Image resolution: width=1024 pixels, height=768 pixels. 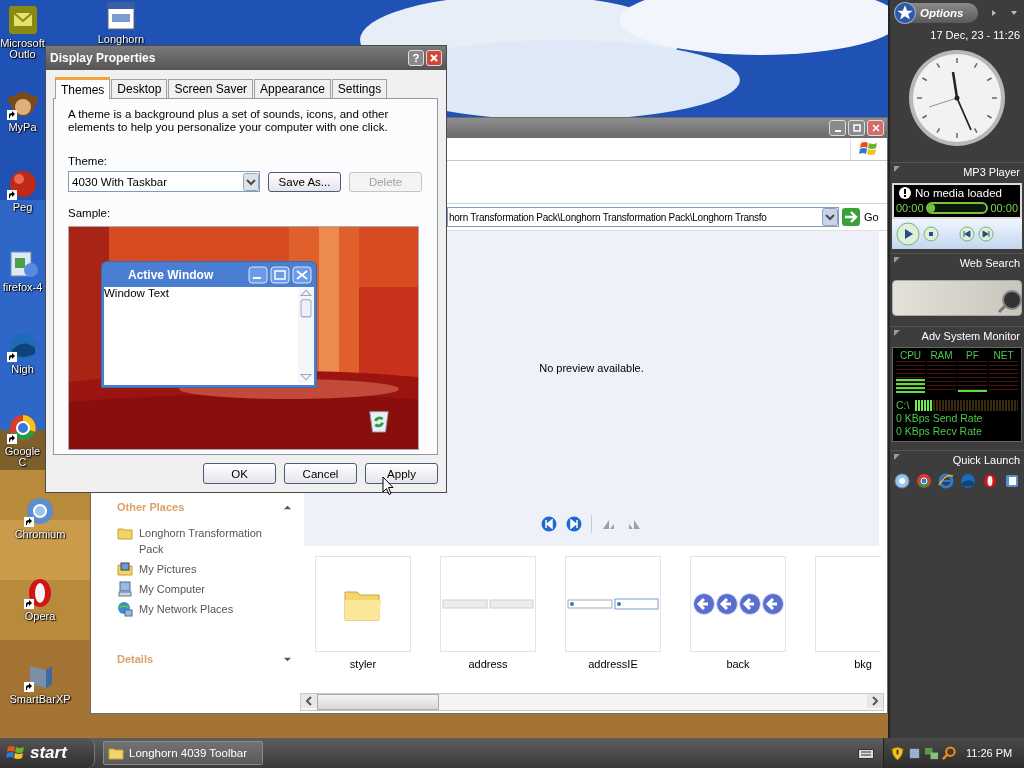 I want to click on taskbar-button: Longhorn 4039 Toolbar, so click(x=183, y=753).